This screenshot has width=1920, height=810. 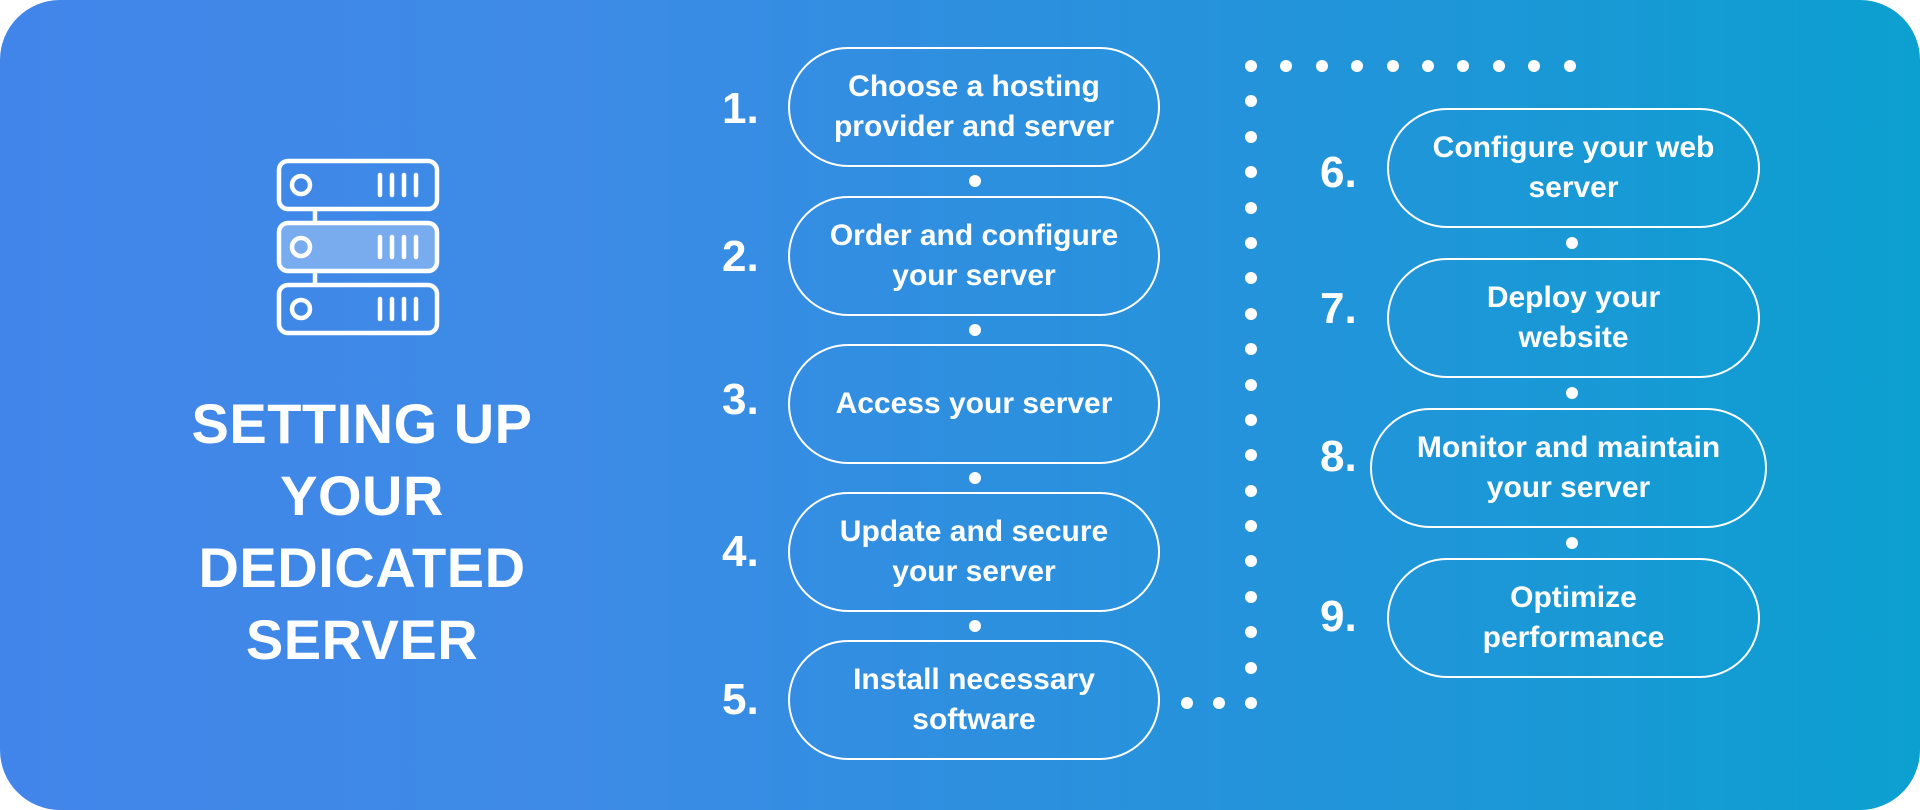 I want to click on step-9-pill: Optimize performance, so click(x=1573, y=618).